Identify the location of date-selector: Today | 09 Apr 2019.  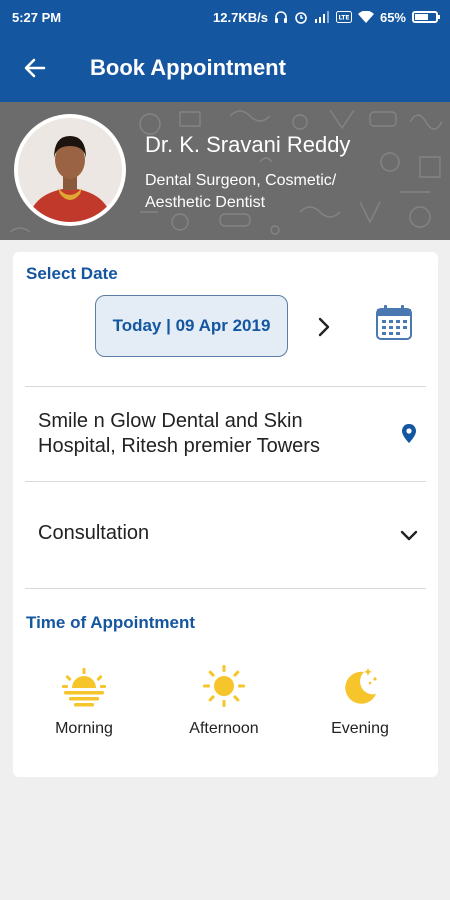
(191, 326).